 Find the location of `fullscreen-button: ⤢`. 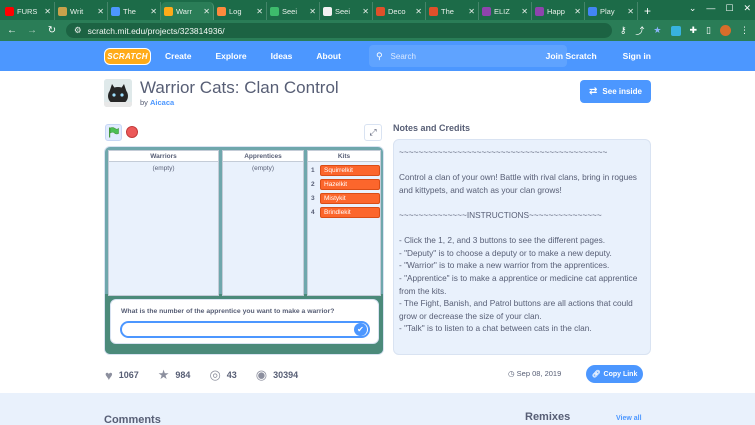

fullscreen-button: ⤢ is located at coordinates (373, 132).